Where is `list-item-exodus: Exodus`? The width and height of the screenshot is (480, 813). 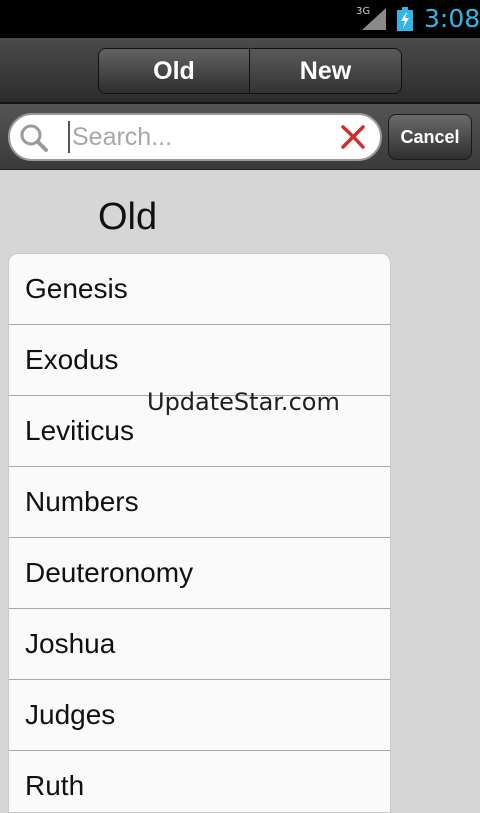
list-item-exodus: Exodus is located at coordinates (199, 360).